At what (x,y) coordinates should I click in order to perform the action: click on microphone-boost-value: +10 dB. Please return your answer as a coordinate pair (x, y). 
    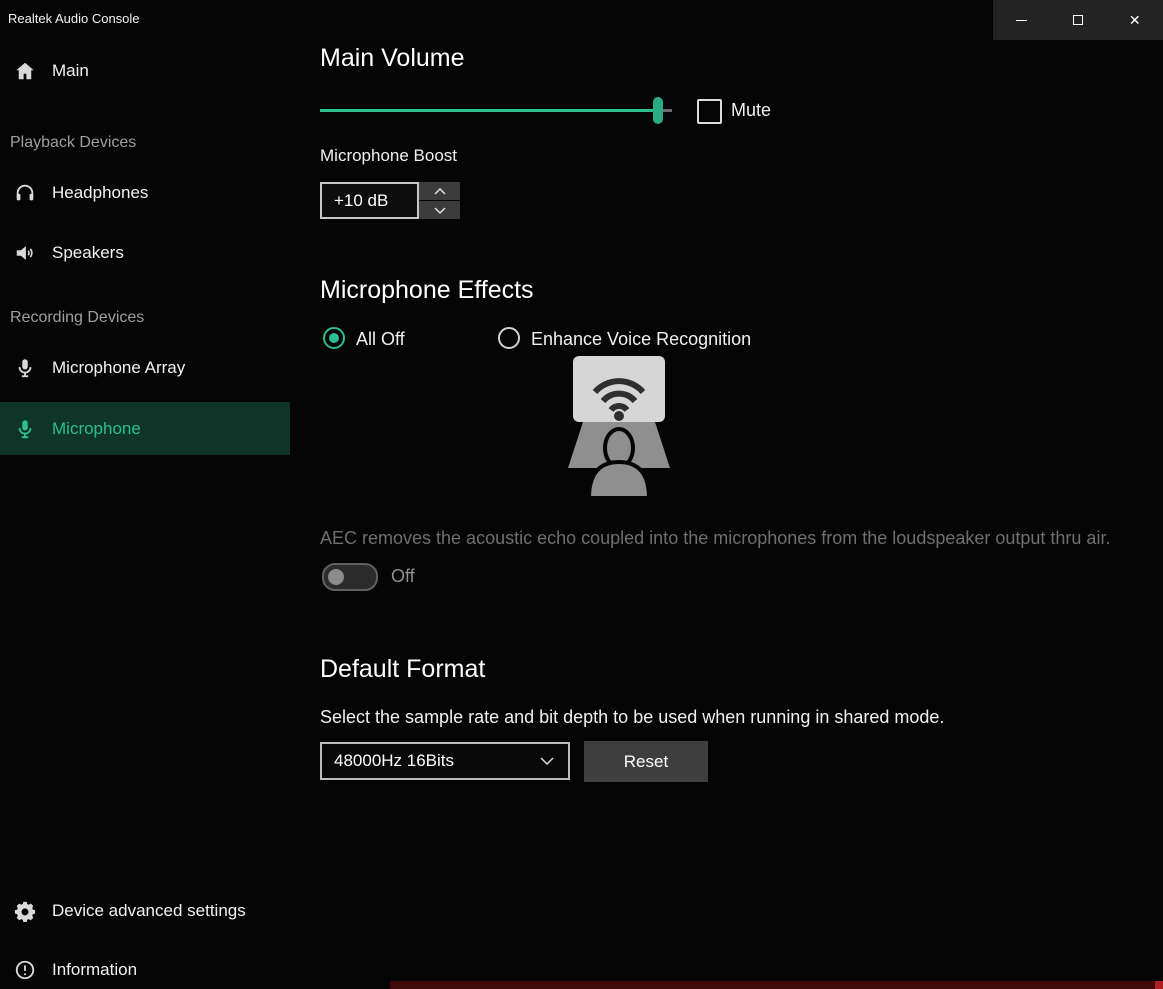
    Looking at the image, I should click on (369, 200).